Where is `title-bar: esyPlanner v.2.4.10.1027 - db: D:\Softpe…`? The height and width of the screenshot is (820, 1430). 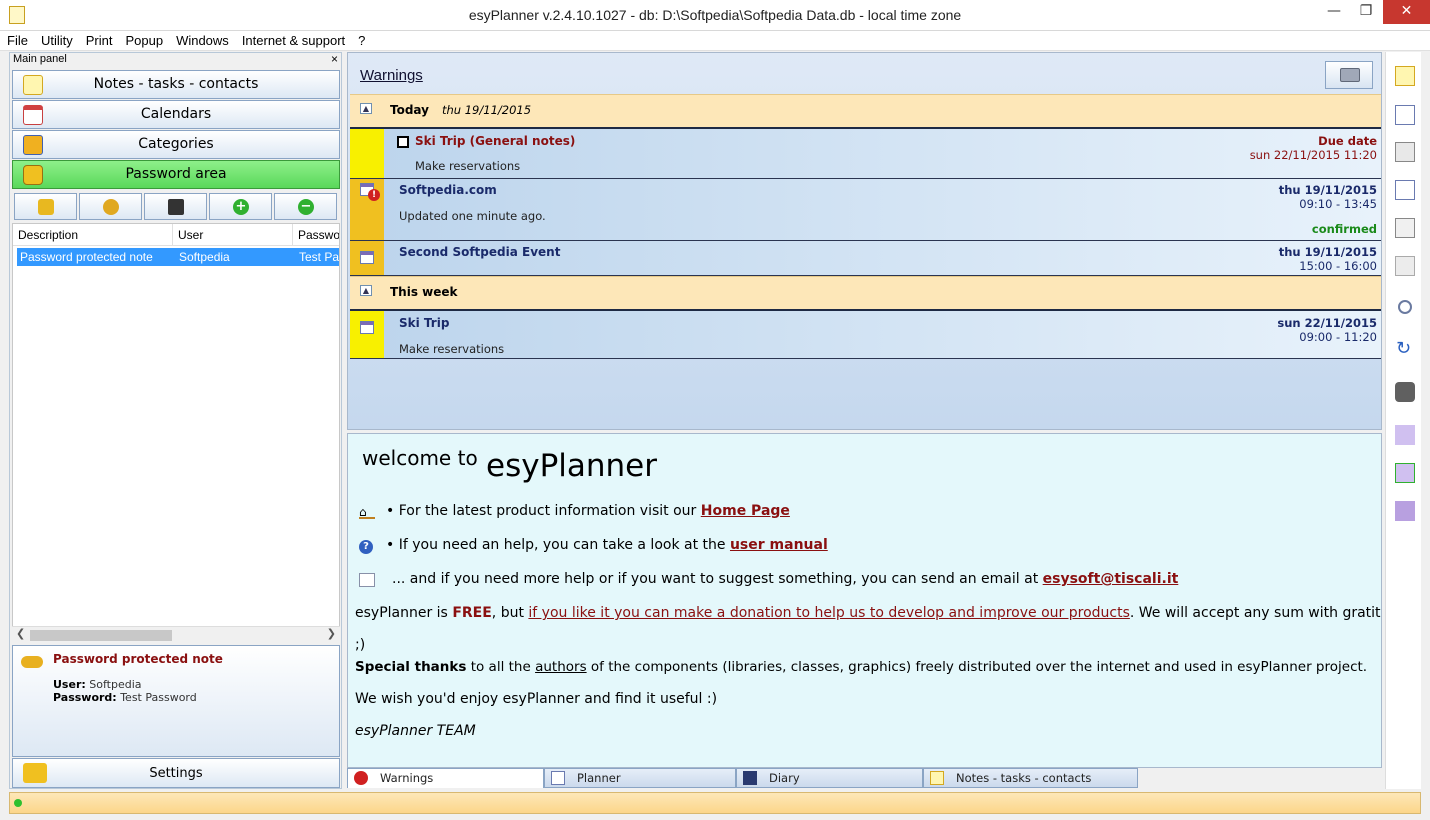 title-bar: esyPlanner v.2.4.10.1027 - db: D:\Softpe… is located at coordinates (715, 15).